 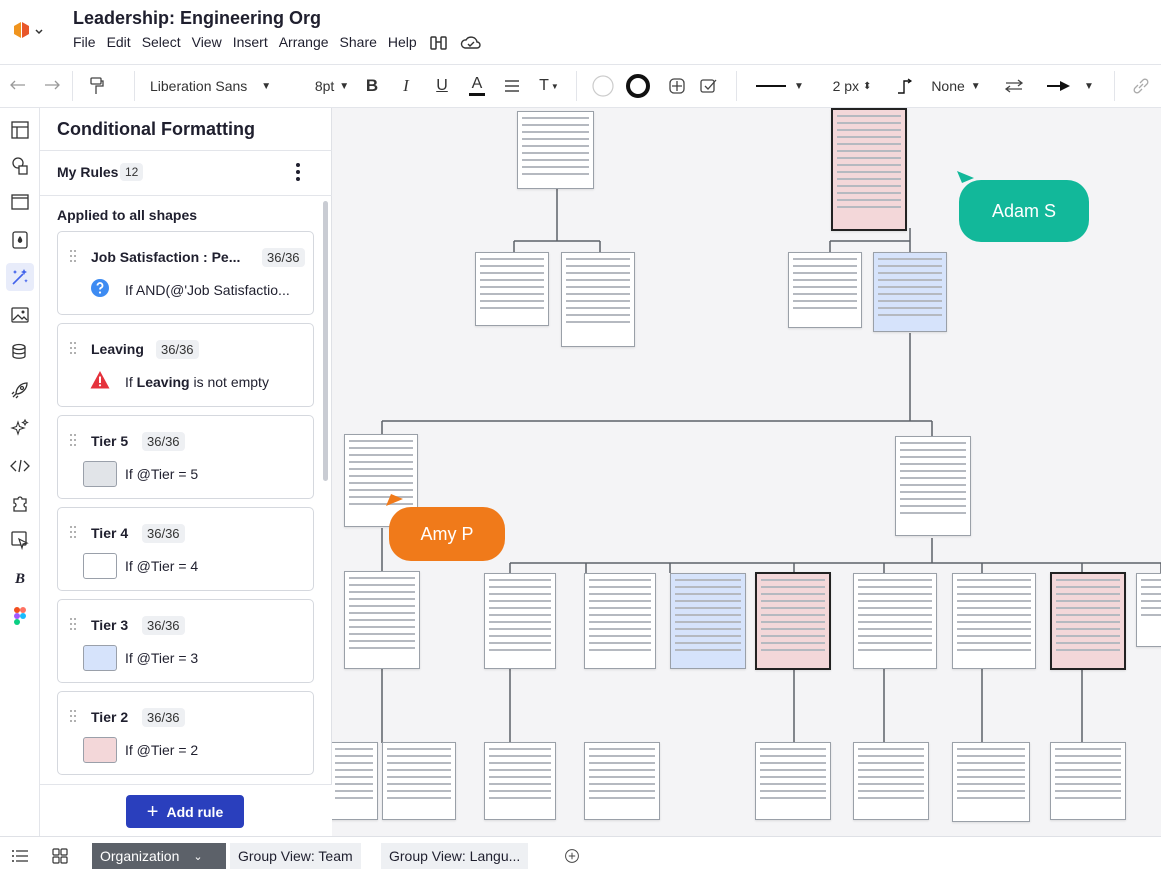 I want to click on rule-card-tier-3: Tier 3 36/36 If @Tier = 3, so click(x=185, y=641).